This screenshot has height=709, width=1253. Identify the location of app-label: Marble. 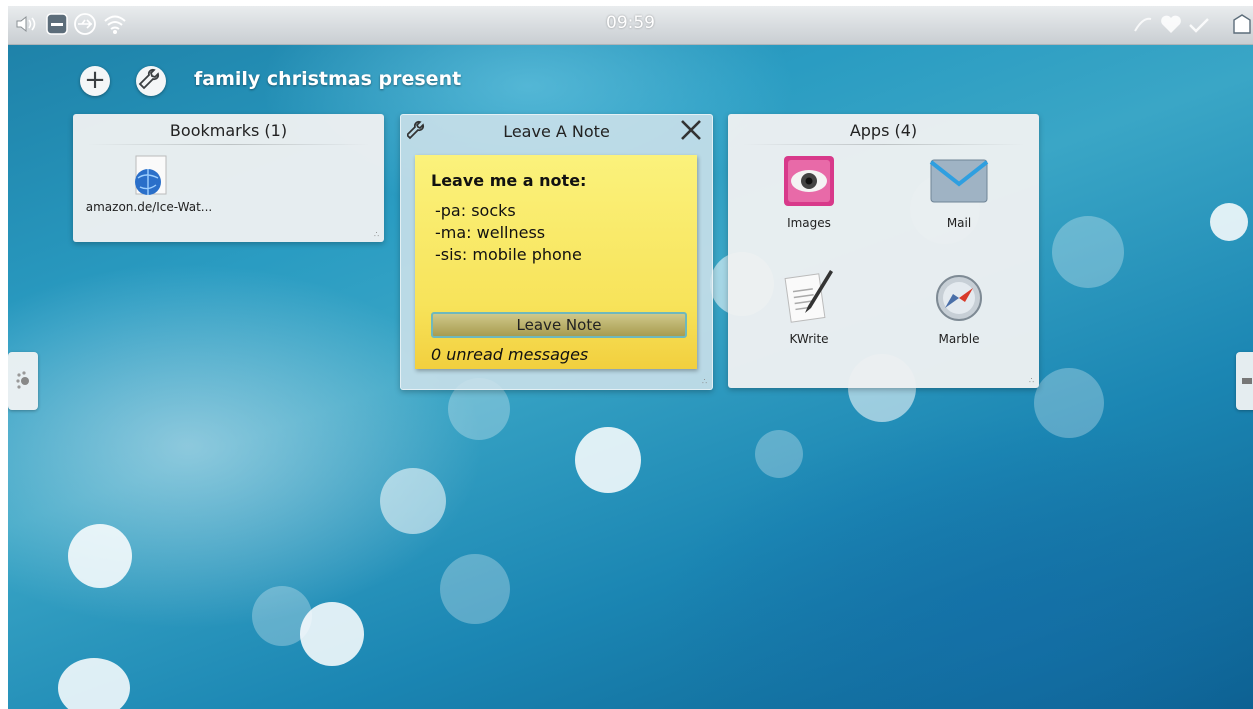
(959, 339).